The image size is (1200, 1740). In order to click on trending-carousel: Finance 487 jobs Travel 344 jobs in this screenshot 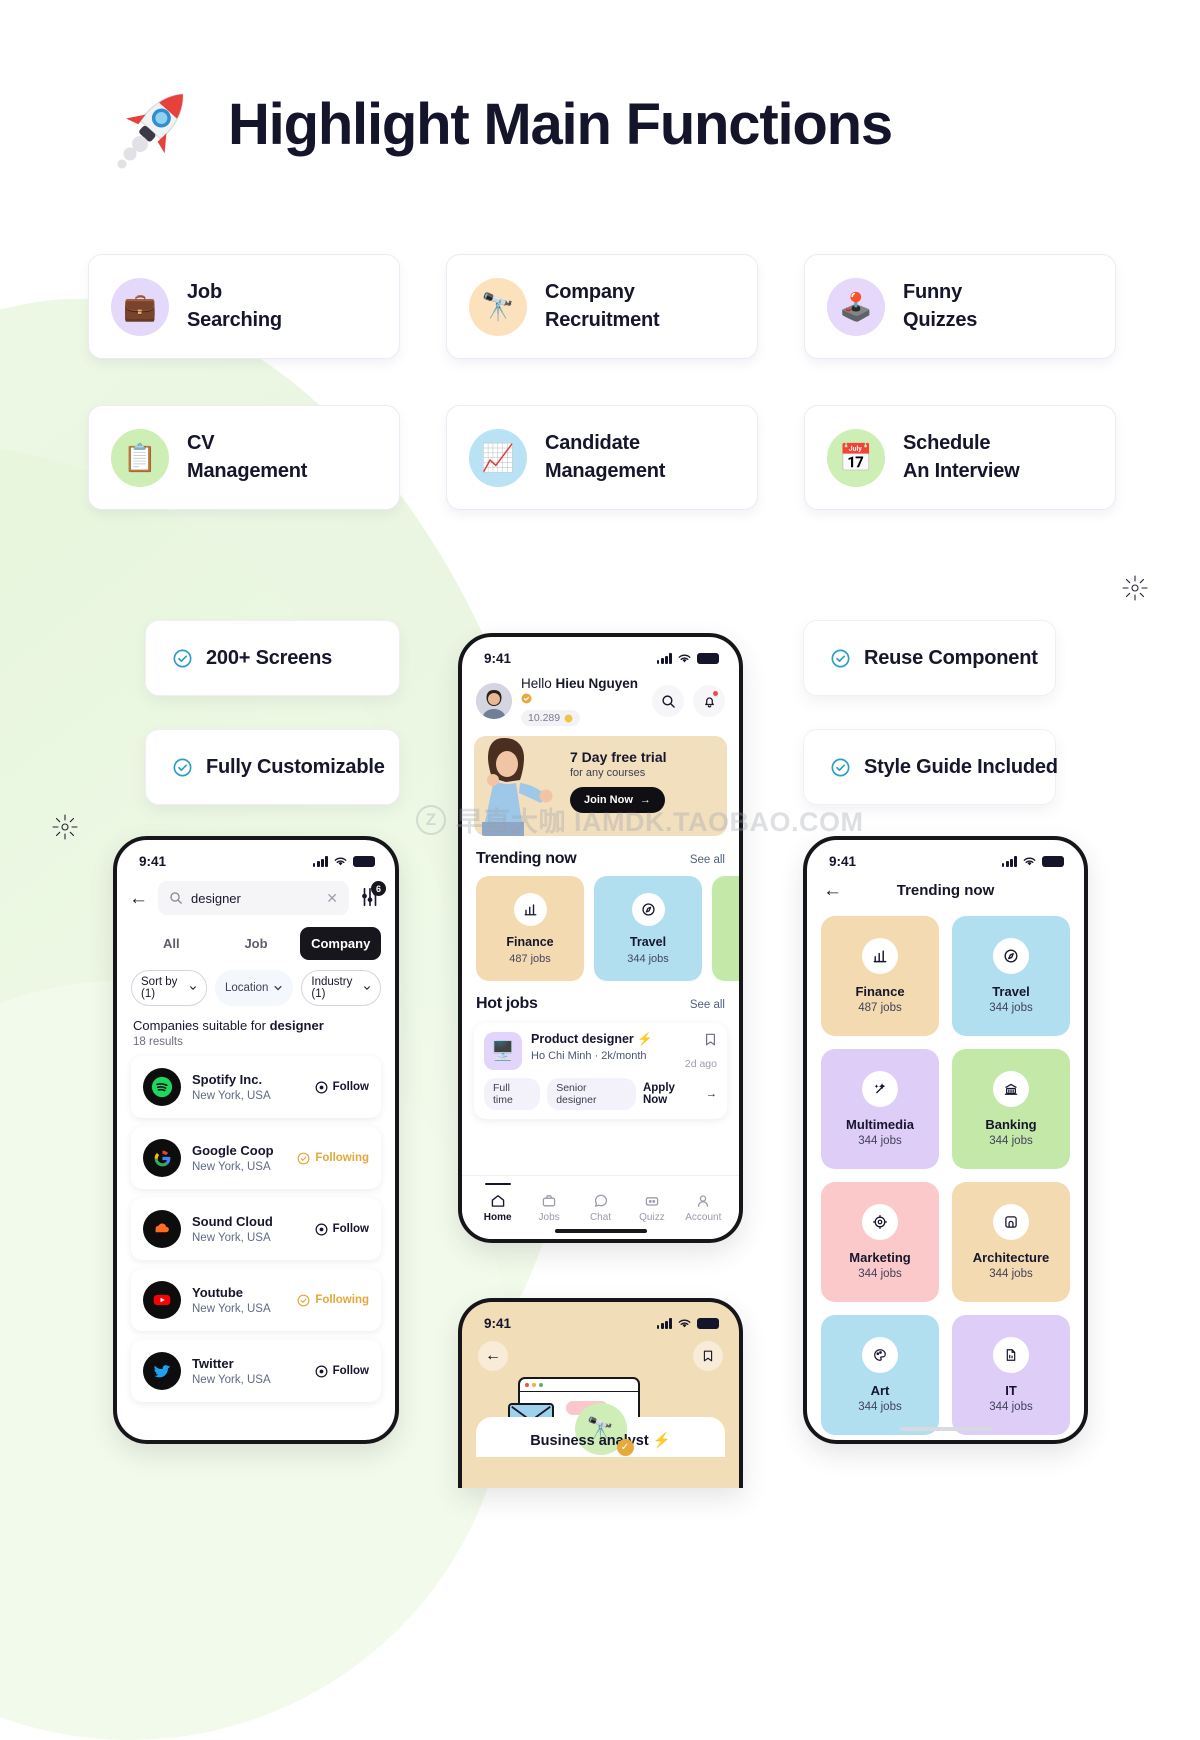, I will do `click(600, 928)`.